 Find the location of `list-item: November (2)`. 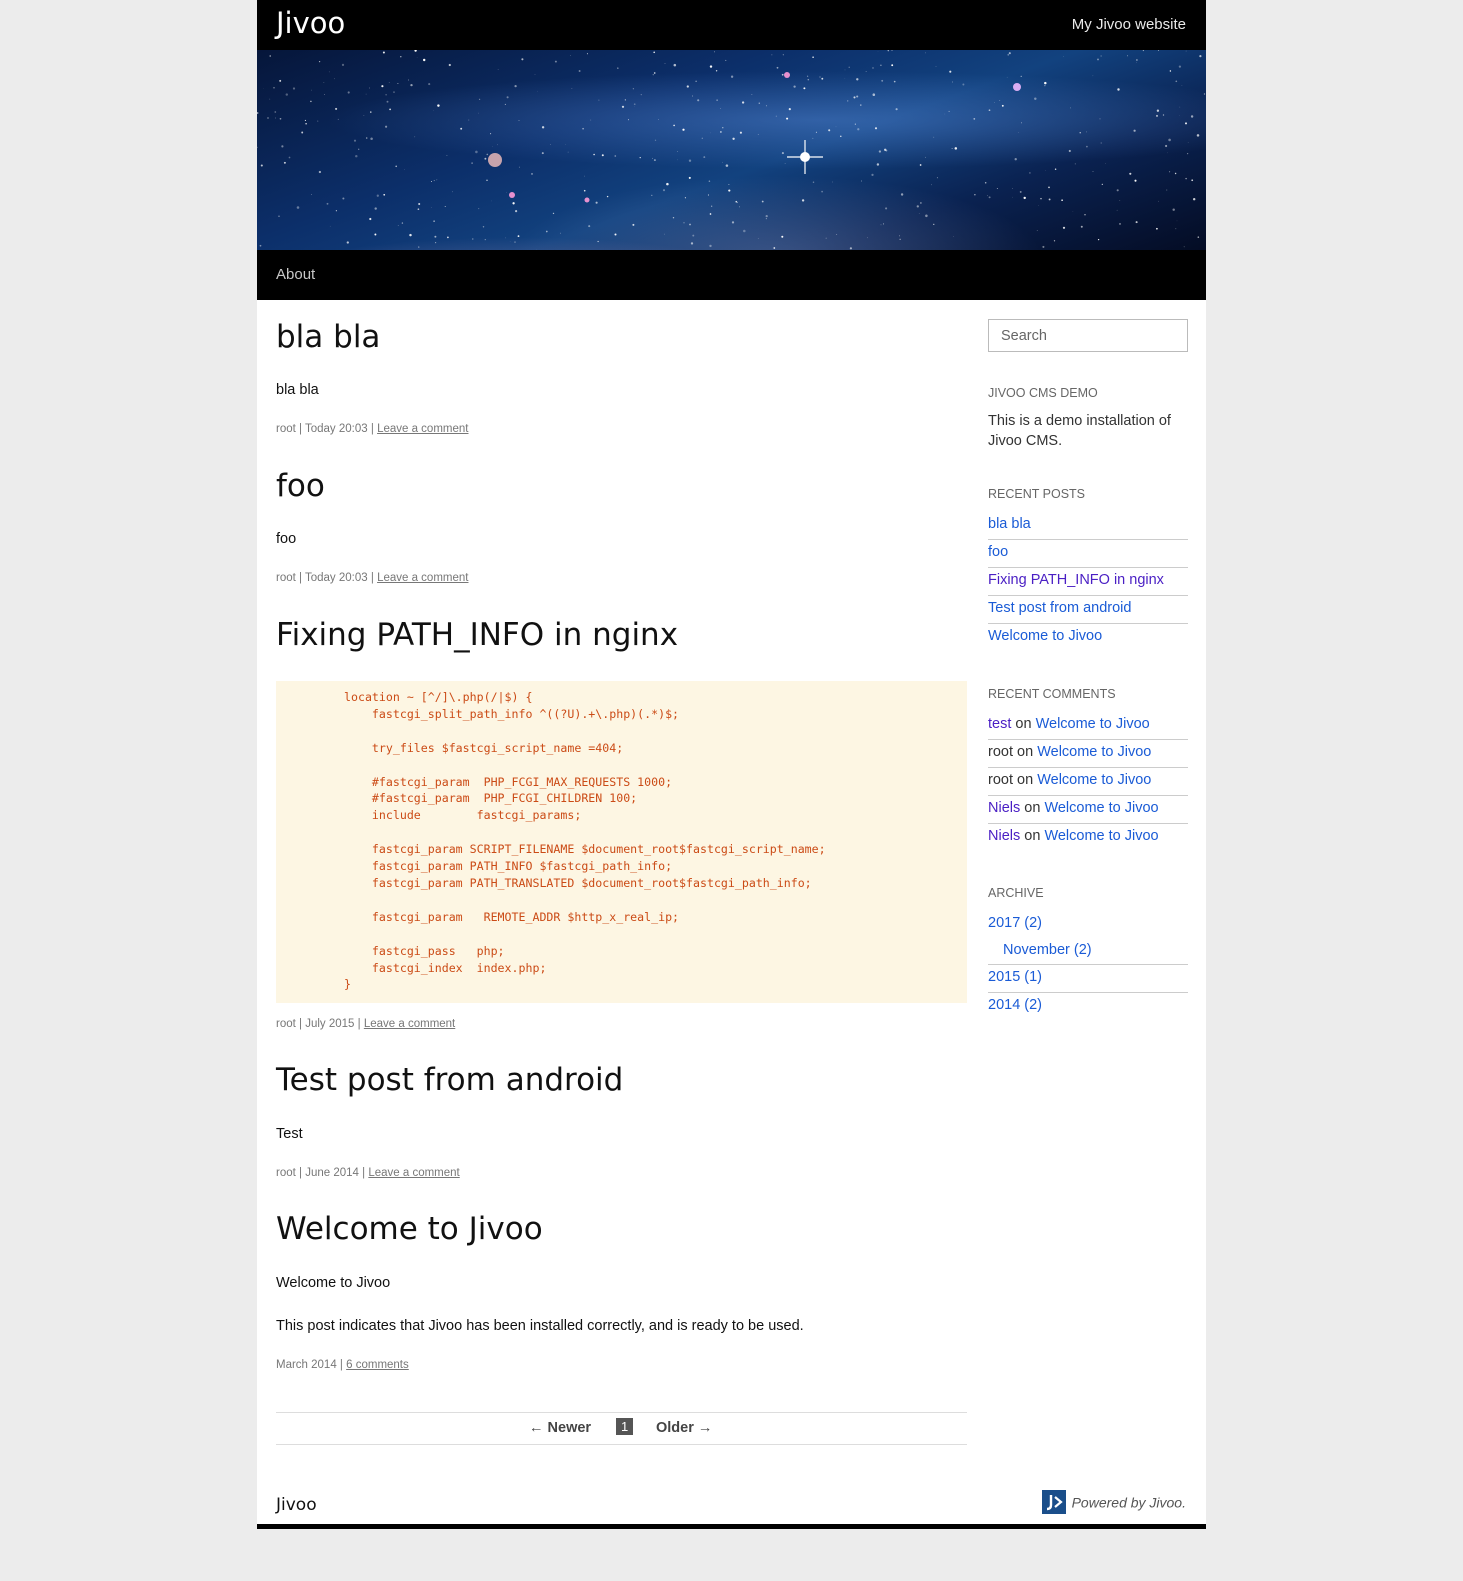

list-item: November (2) is located at coordinates (1088, 951).